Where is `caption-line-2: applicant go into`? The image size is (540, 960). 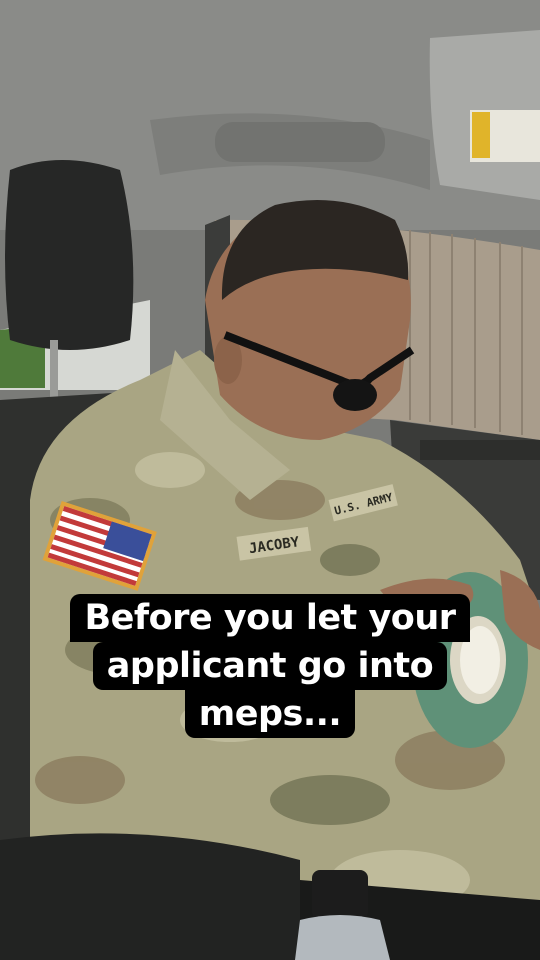 caption-line-2: applicant go into is located at coordinates (270, 666).